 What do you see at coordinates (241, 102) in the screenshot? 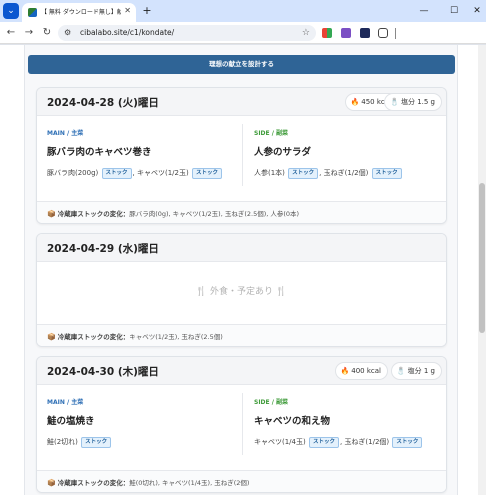
I see `card-header: 2024-04-28 (火)曜日 🔥 450 kcal 🧂 塩分 1.5 g` at bounding box center [241, 102].